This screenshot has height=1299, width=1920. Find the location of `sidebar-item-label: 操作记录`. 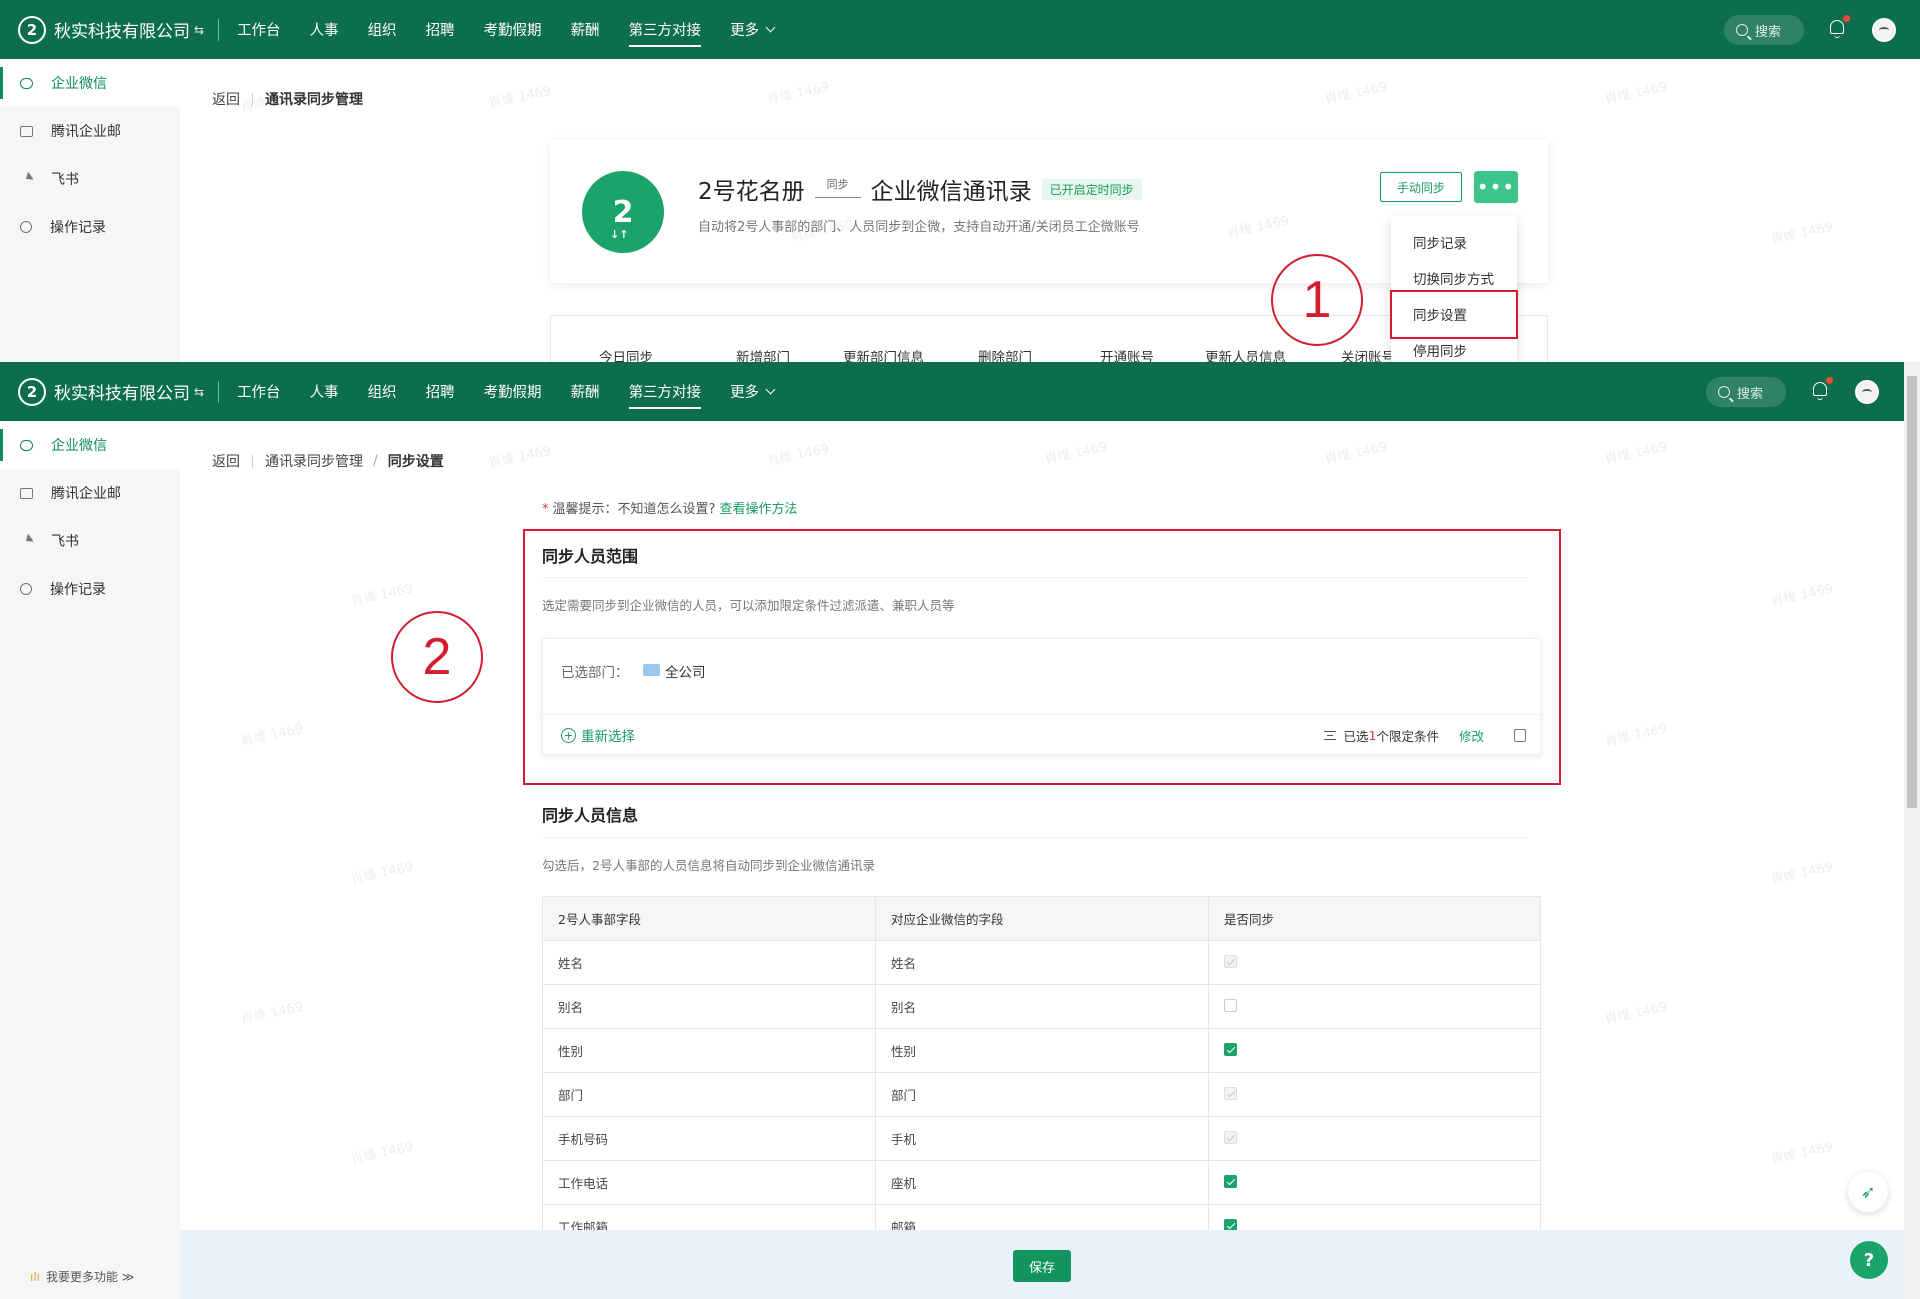

sidebar-item-label: 操作记录 is located at coordinates (78, 590).